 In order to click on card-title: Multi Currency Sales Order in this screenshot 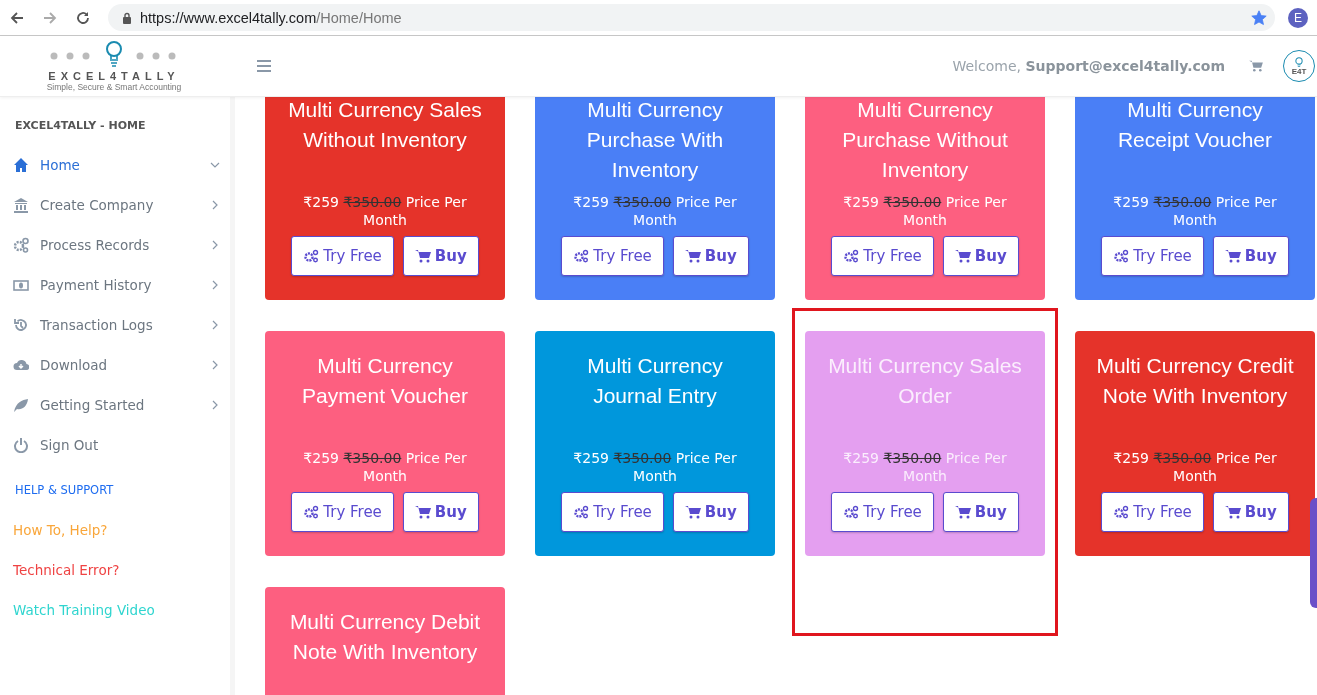, I will do `click(925, 381)`.